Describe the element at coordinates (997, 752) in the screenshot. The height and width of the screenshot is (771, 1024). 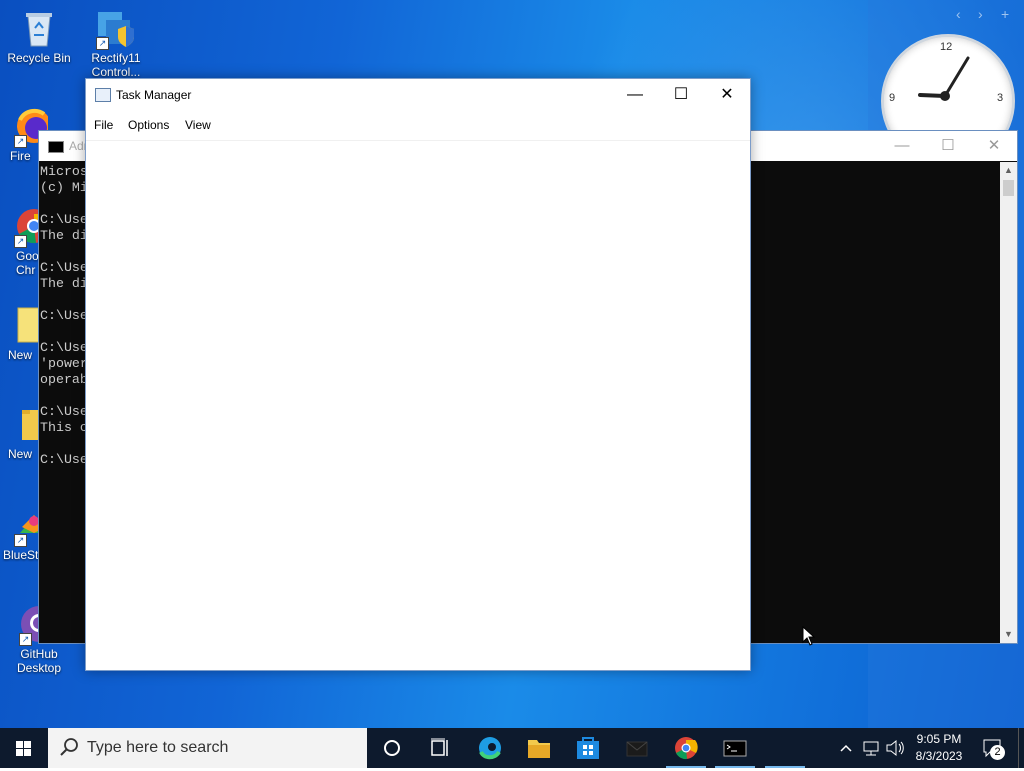
I see `notification-count-badge: 2` at that location.